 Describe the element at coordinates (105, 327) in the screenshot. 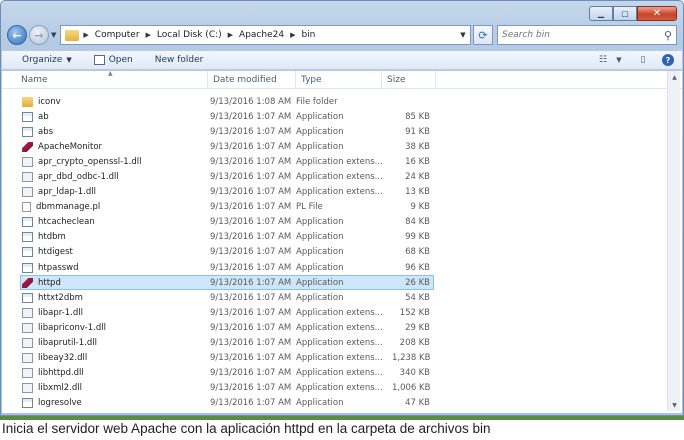

I see `file-name-cell: libapriconv-1.dll` at that location.